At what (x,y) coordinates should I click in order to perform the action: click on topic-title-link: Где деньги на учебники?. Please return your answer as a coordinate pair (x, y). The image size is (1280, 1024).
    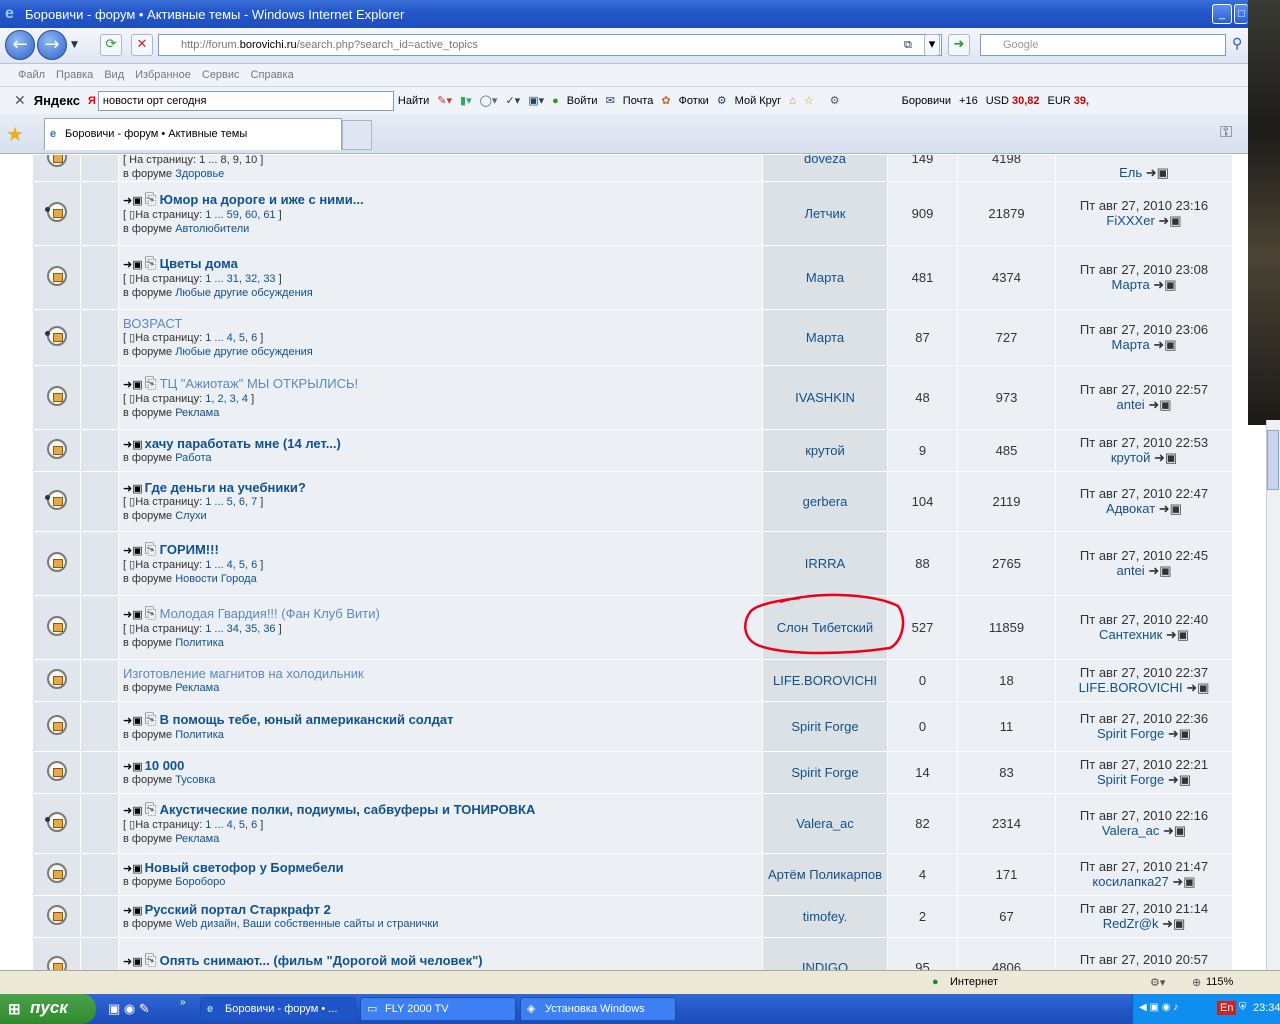
    Looking at the image, I should click on (225, 487).